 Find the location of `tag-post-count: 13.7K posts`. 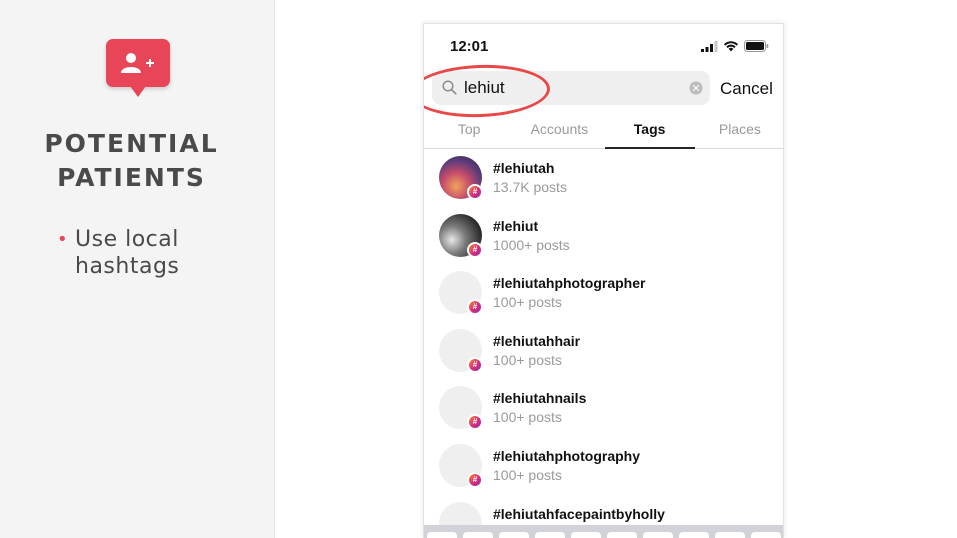

tag-post-count: 13.7K posts is located at coordinates (530, 187).